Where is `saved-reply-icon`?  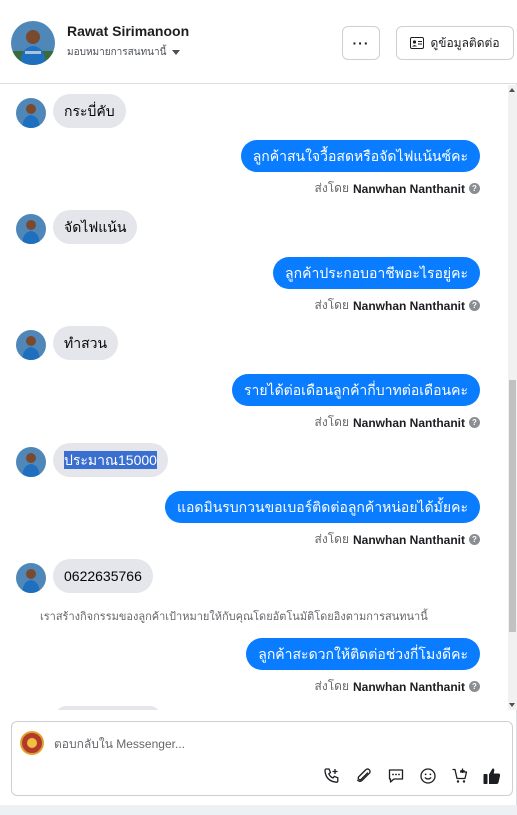
saved-reply-icon is located at coordinates (395, 776).